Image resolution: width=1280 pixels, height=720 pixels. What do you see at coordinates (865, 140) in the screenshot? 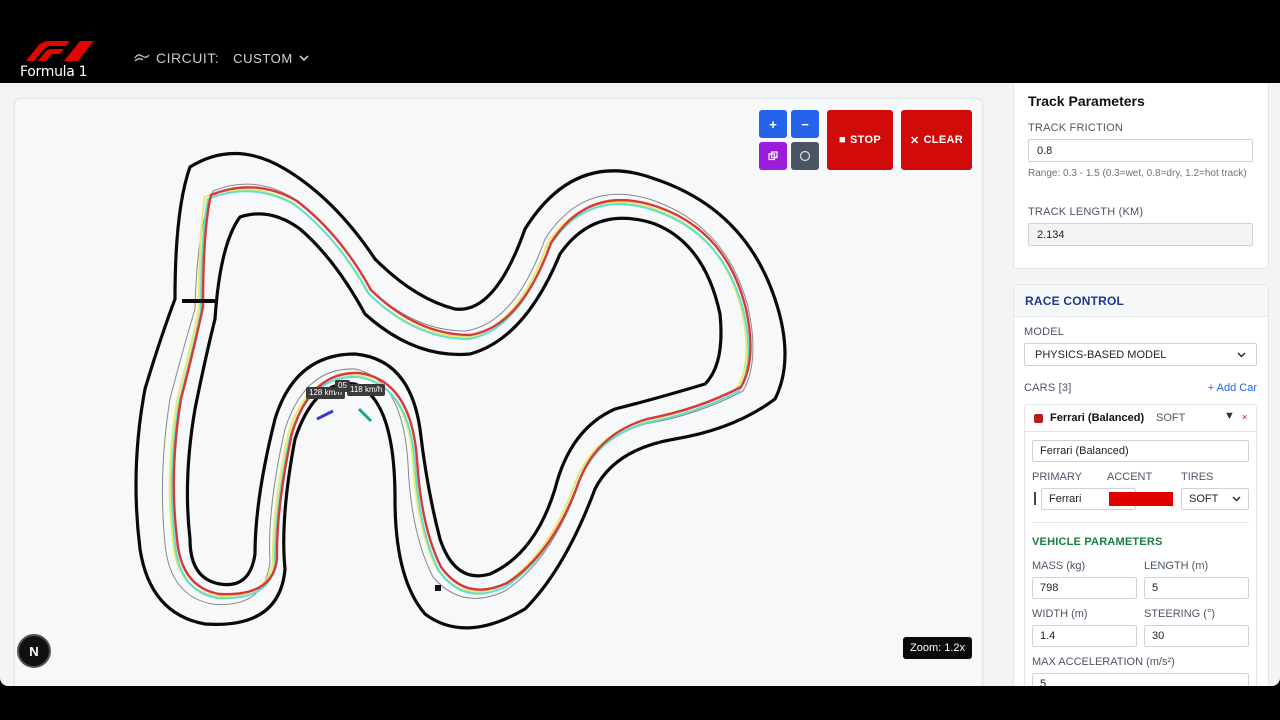
I see `stop-label: STOP` at bounding box center [865, 140].